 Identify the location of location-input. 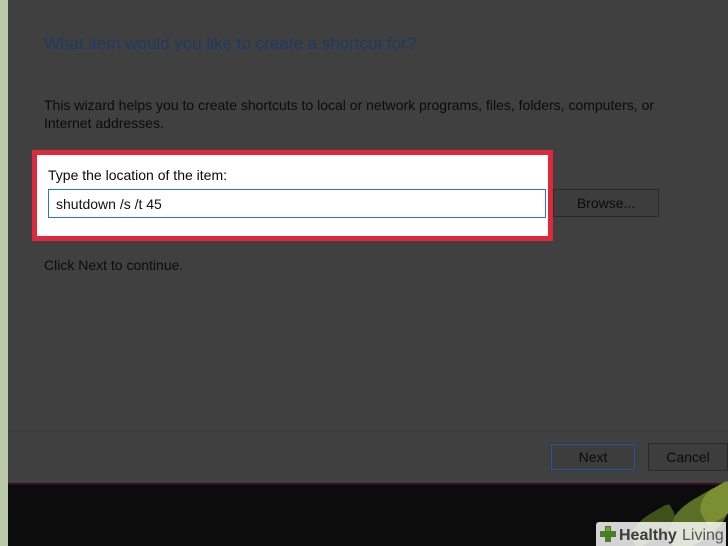
(297, 203).